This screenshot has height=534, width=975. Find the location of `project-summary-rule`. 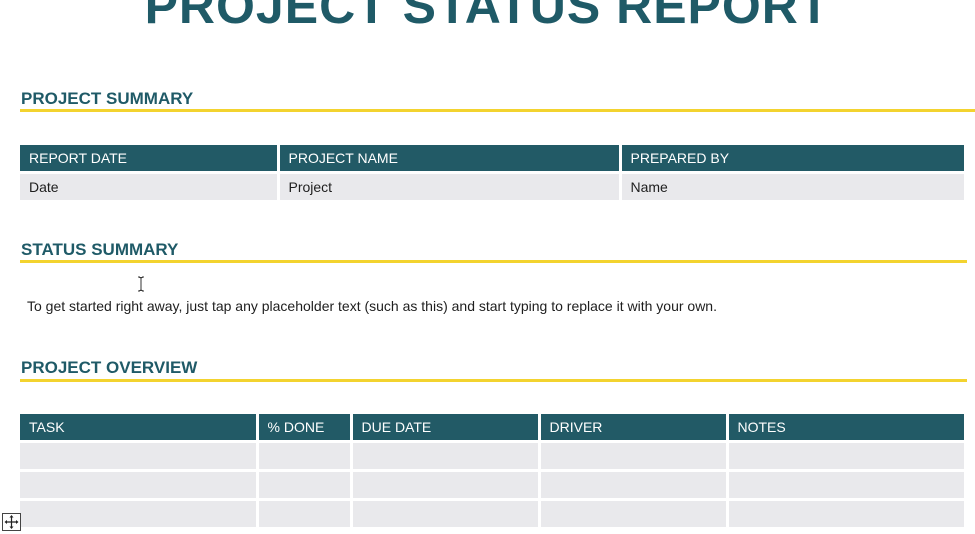

project-summary-rule is located at coordinates (497, 110).